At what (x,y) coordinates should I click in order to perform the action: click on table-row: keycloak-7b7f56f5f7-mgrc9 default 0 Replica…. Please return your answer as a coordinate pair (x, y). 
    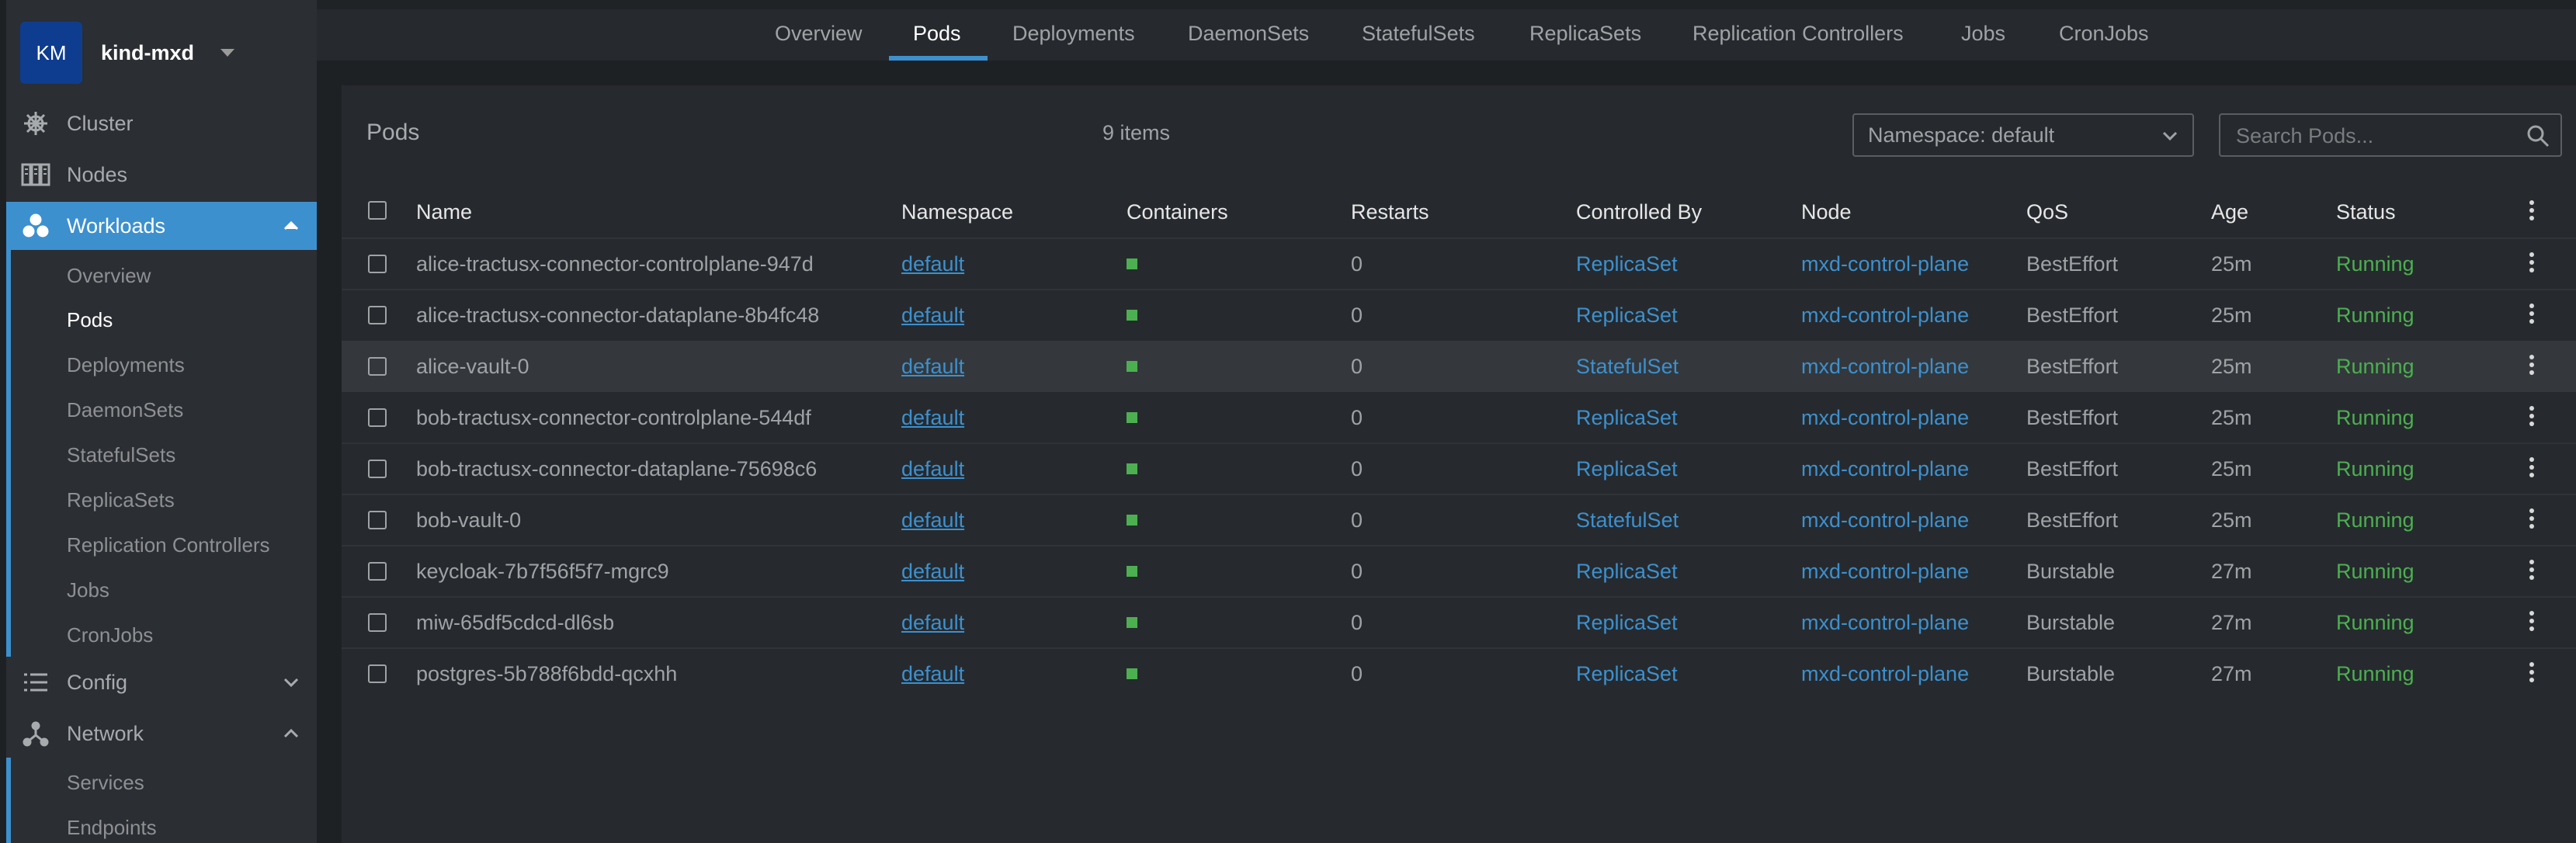
    Looking at the image, I should click on (1459, 571).